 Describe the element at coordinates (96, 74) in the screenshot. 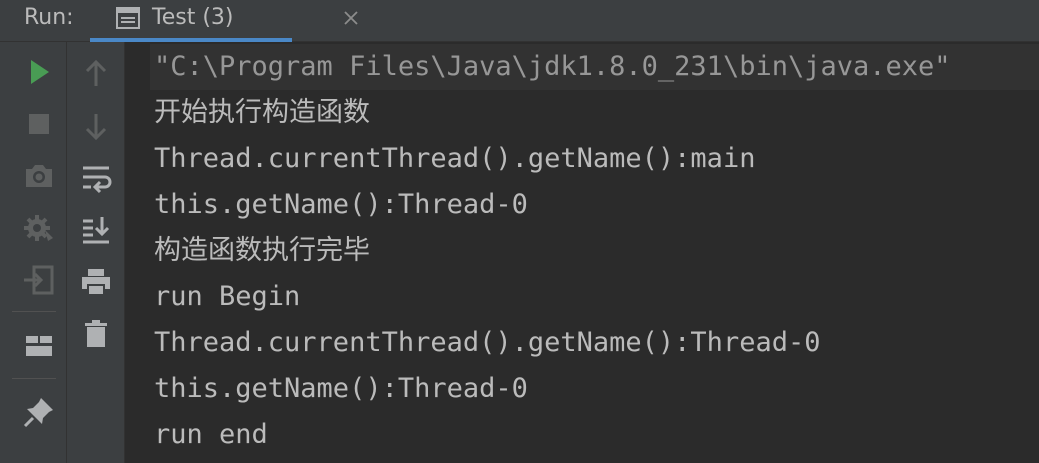

I see `arrow-up-icon` at that location.